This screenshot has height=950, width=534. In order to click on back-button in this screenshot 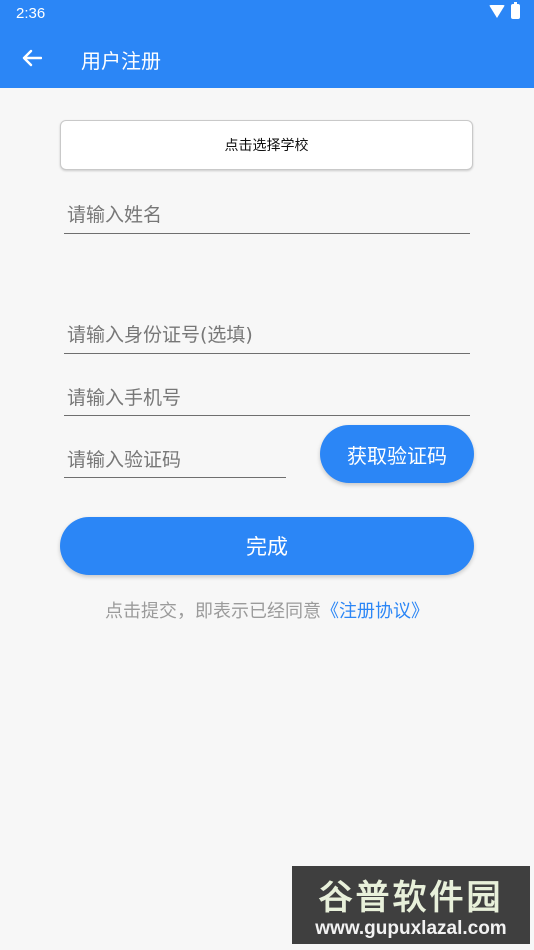, I will do `click(32, 58)`.